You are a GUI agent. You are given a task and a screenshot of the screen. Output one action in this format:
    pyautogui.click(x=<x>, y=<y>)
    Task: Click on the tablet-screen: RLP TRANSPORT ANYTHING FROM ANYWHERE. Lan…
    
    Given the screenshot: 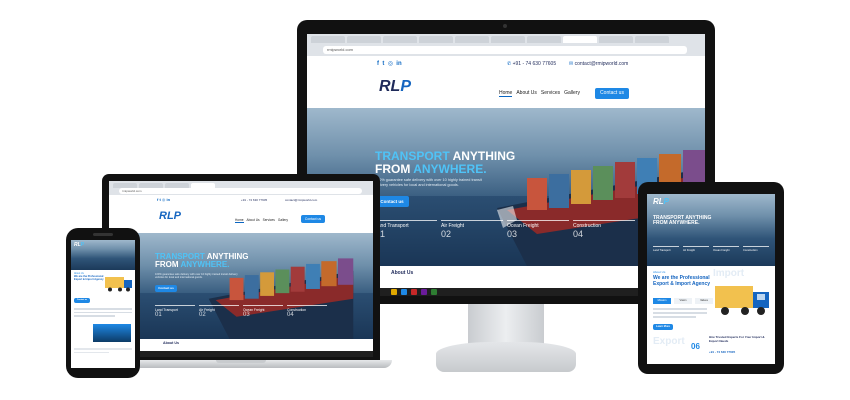 What is the action you would take?
    pyautogui.click(x=711, y=279)
    